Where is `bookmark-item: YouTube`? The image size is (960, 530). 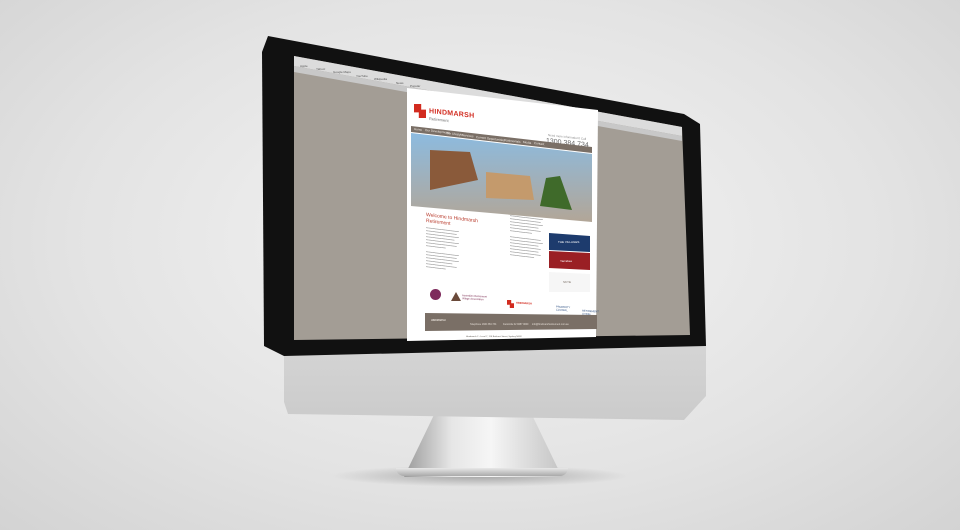
bookmark-item: YouTube is located at coordinates (362, 76).